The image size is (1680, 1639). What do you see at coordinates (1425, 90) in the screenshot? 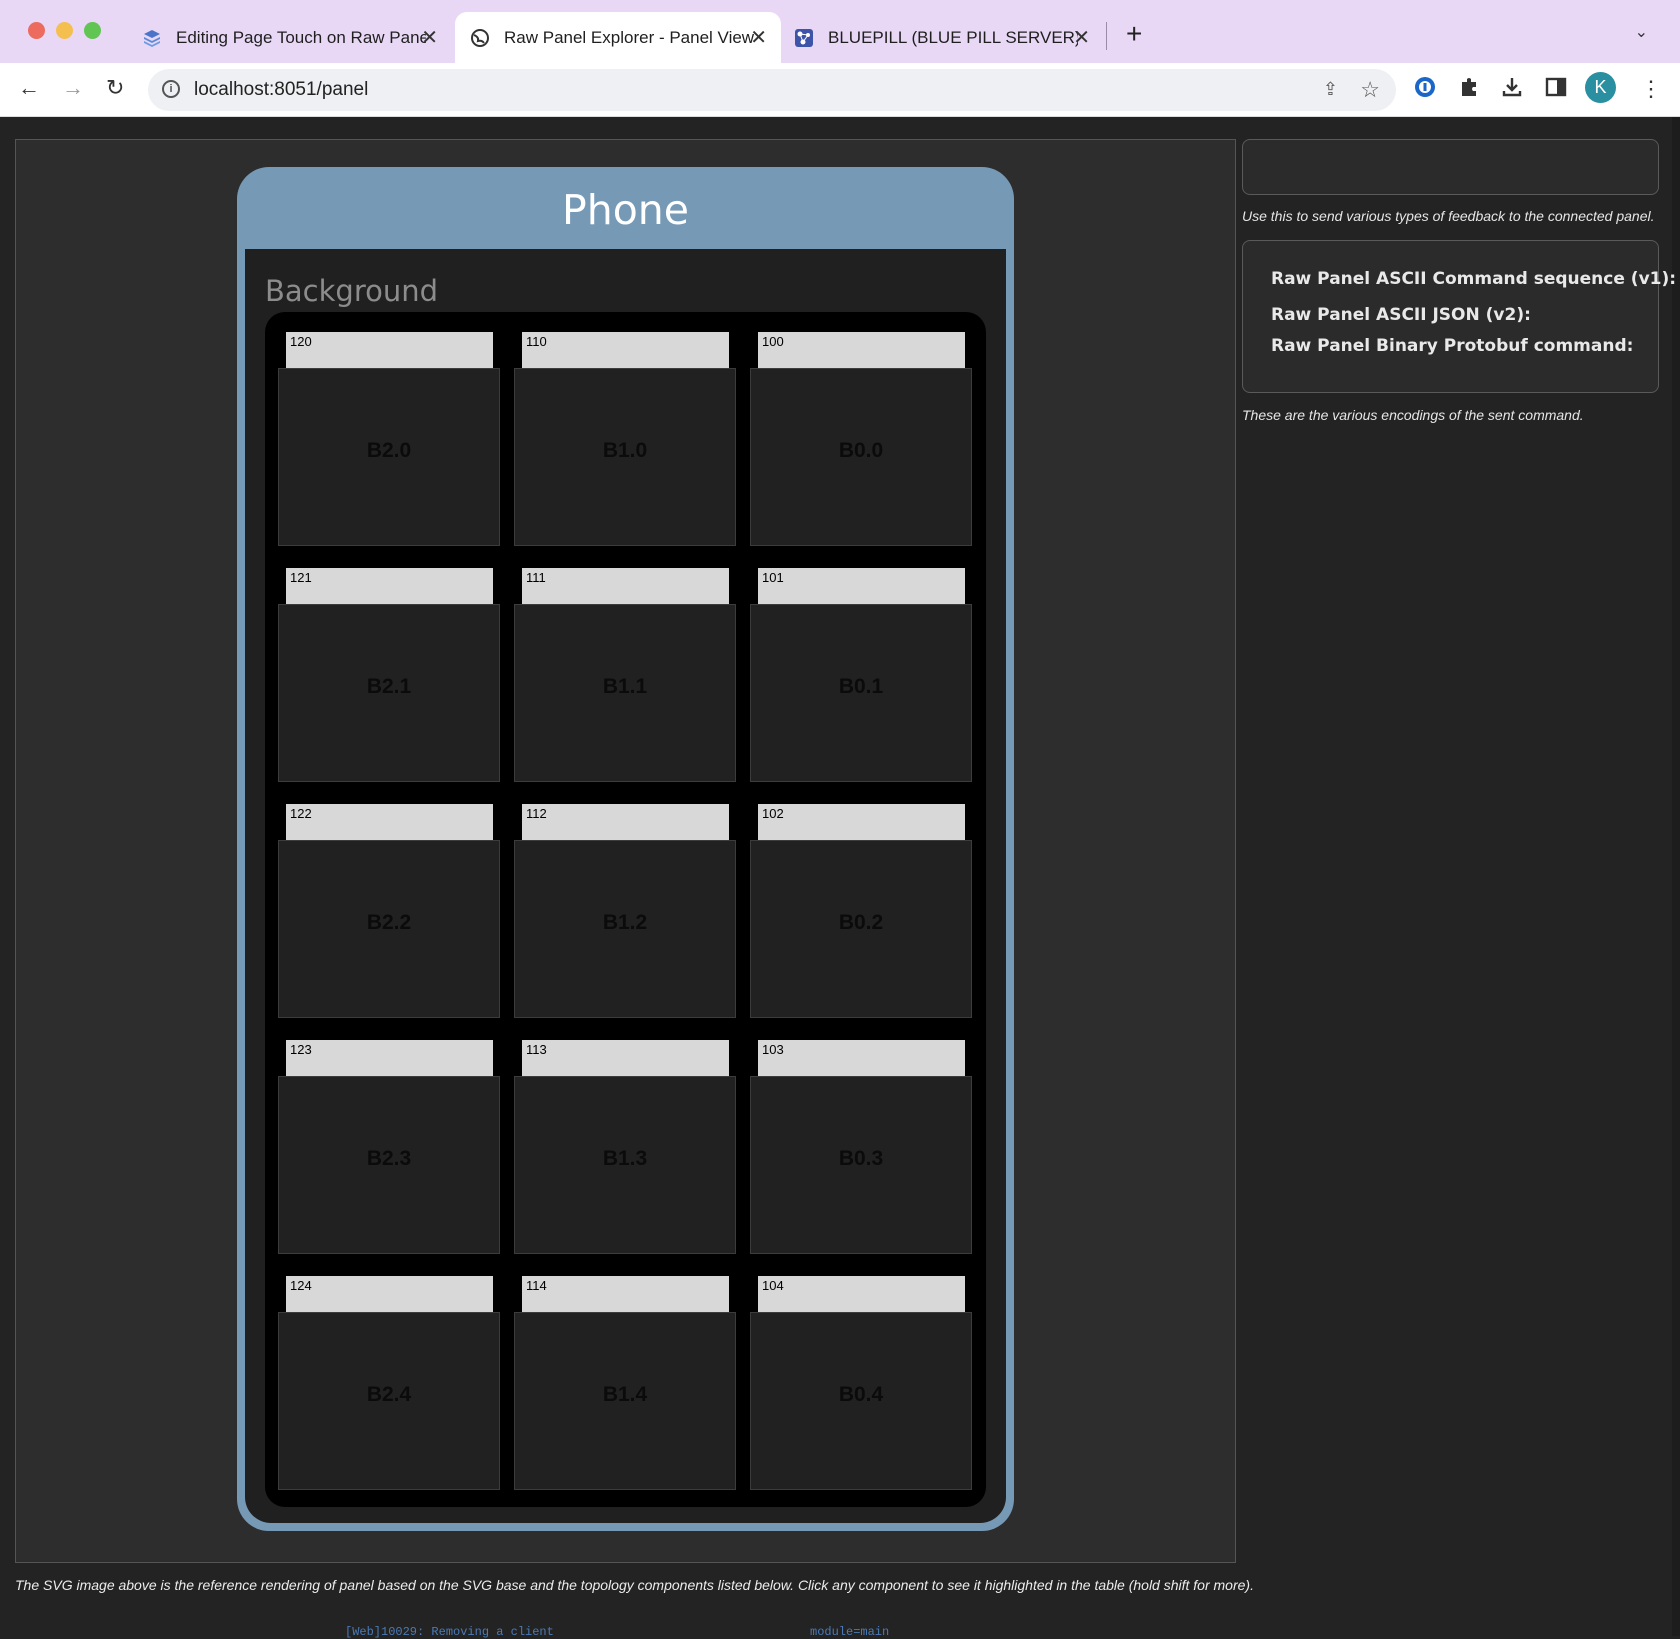
I see `password-manager-icon` at bounding box center [1425, 90].